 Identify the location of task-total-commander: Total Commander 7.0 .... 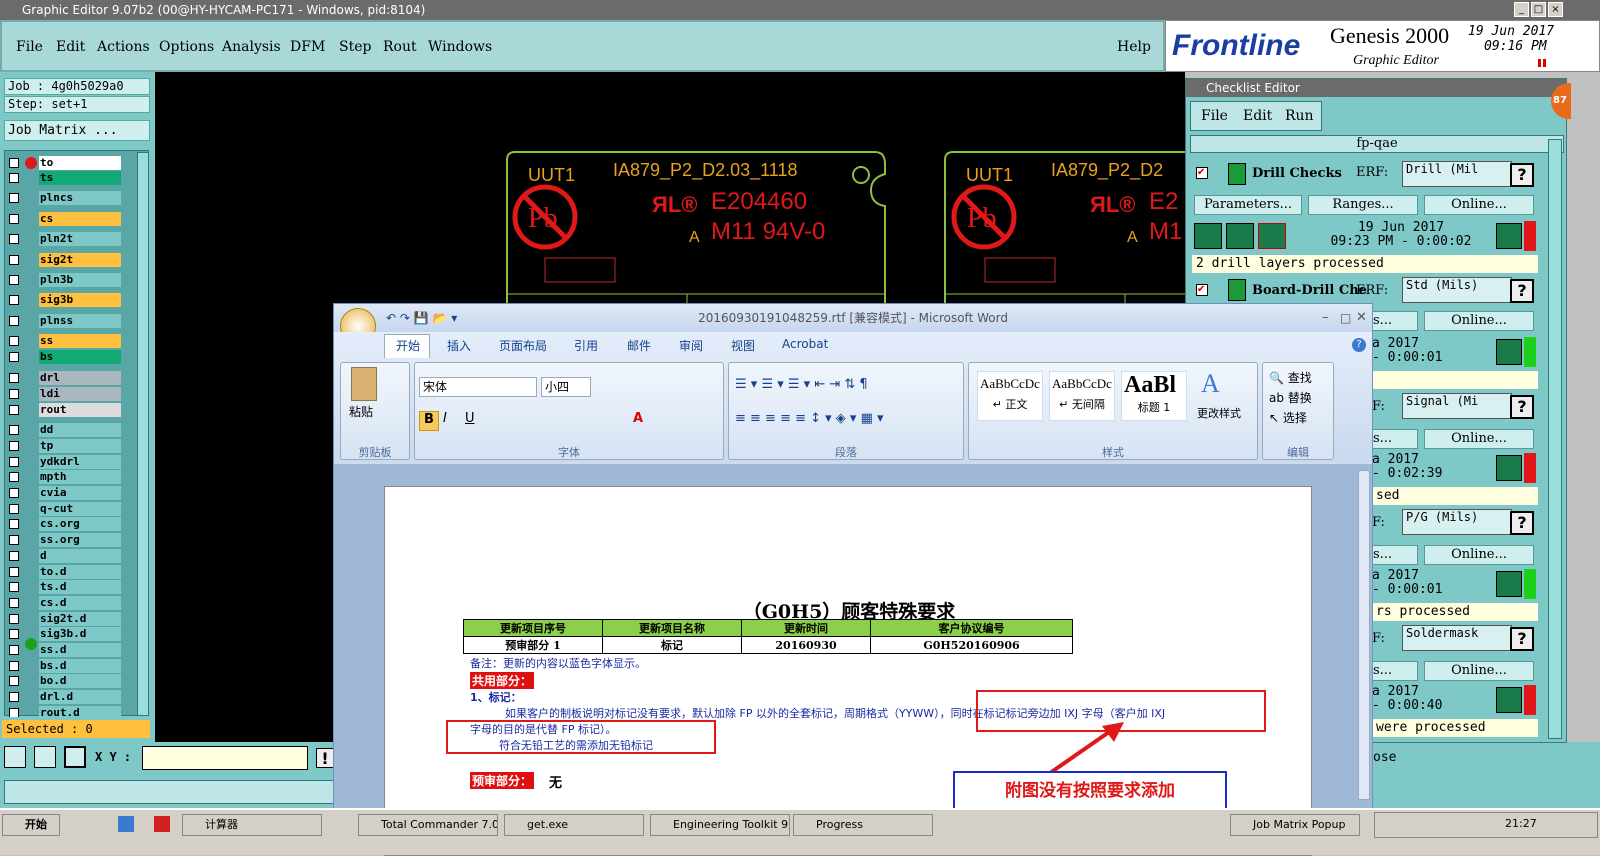
(428, 825).